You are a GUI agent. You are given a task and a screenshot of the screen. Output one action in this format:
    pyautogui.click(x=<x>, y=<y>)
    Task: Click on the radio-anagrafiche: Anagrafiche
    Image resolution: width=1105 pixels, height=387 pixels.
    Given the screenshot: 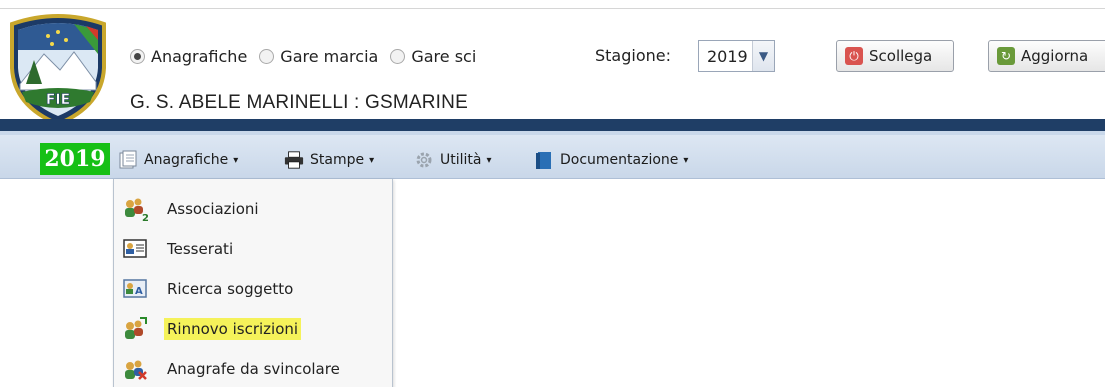 What is the action you would take?
    pyautogui.click(x=188, y=56)
    